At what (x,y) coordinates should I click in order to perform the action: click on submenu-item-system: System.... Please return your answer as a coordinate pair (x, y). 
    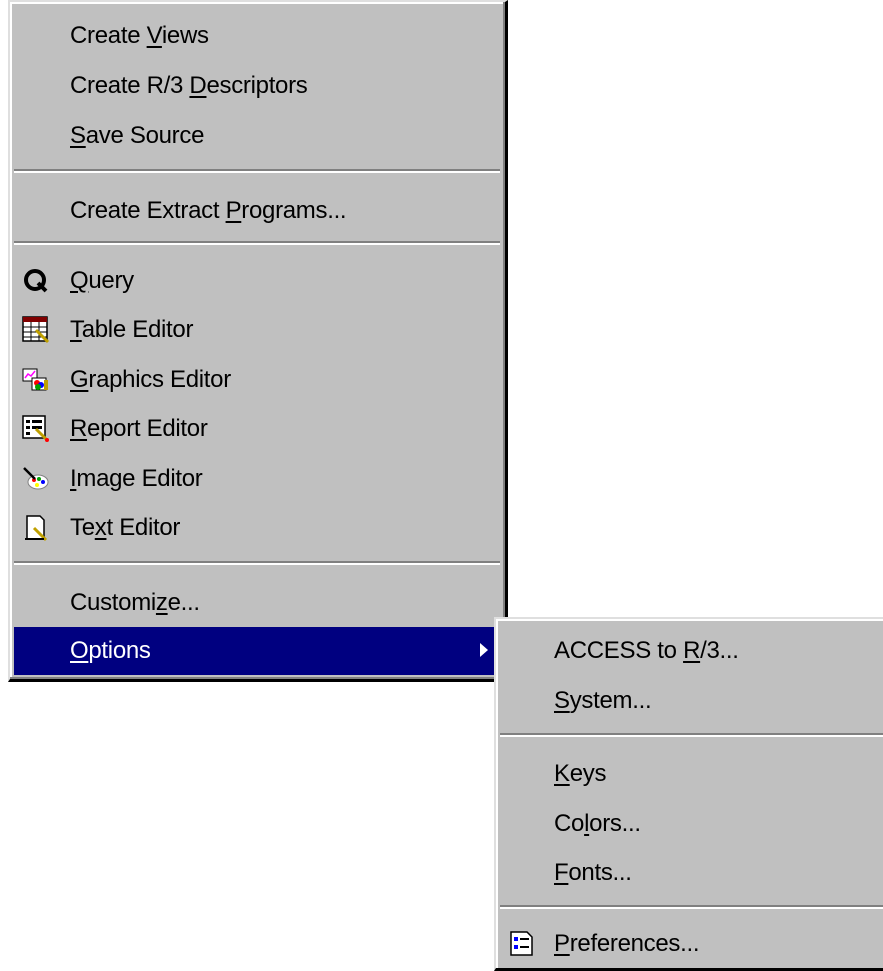
    Looking at the image, I should click on (691, 701).